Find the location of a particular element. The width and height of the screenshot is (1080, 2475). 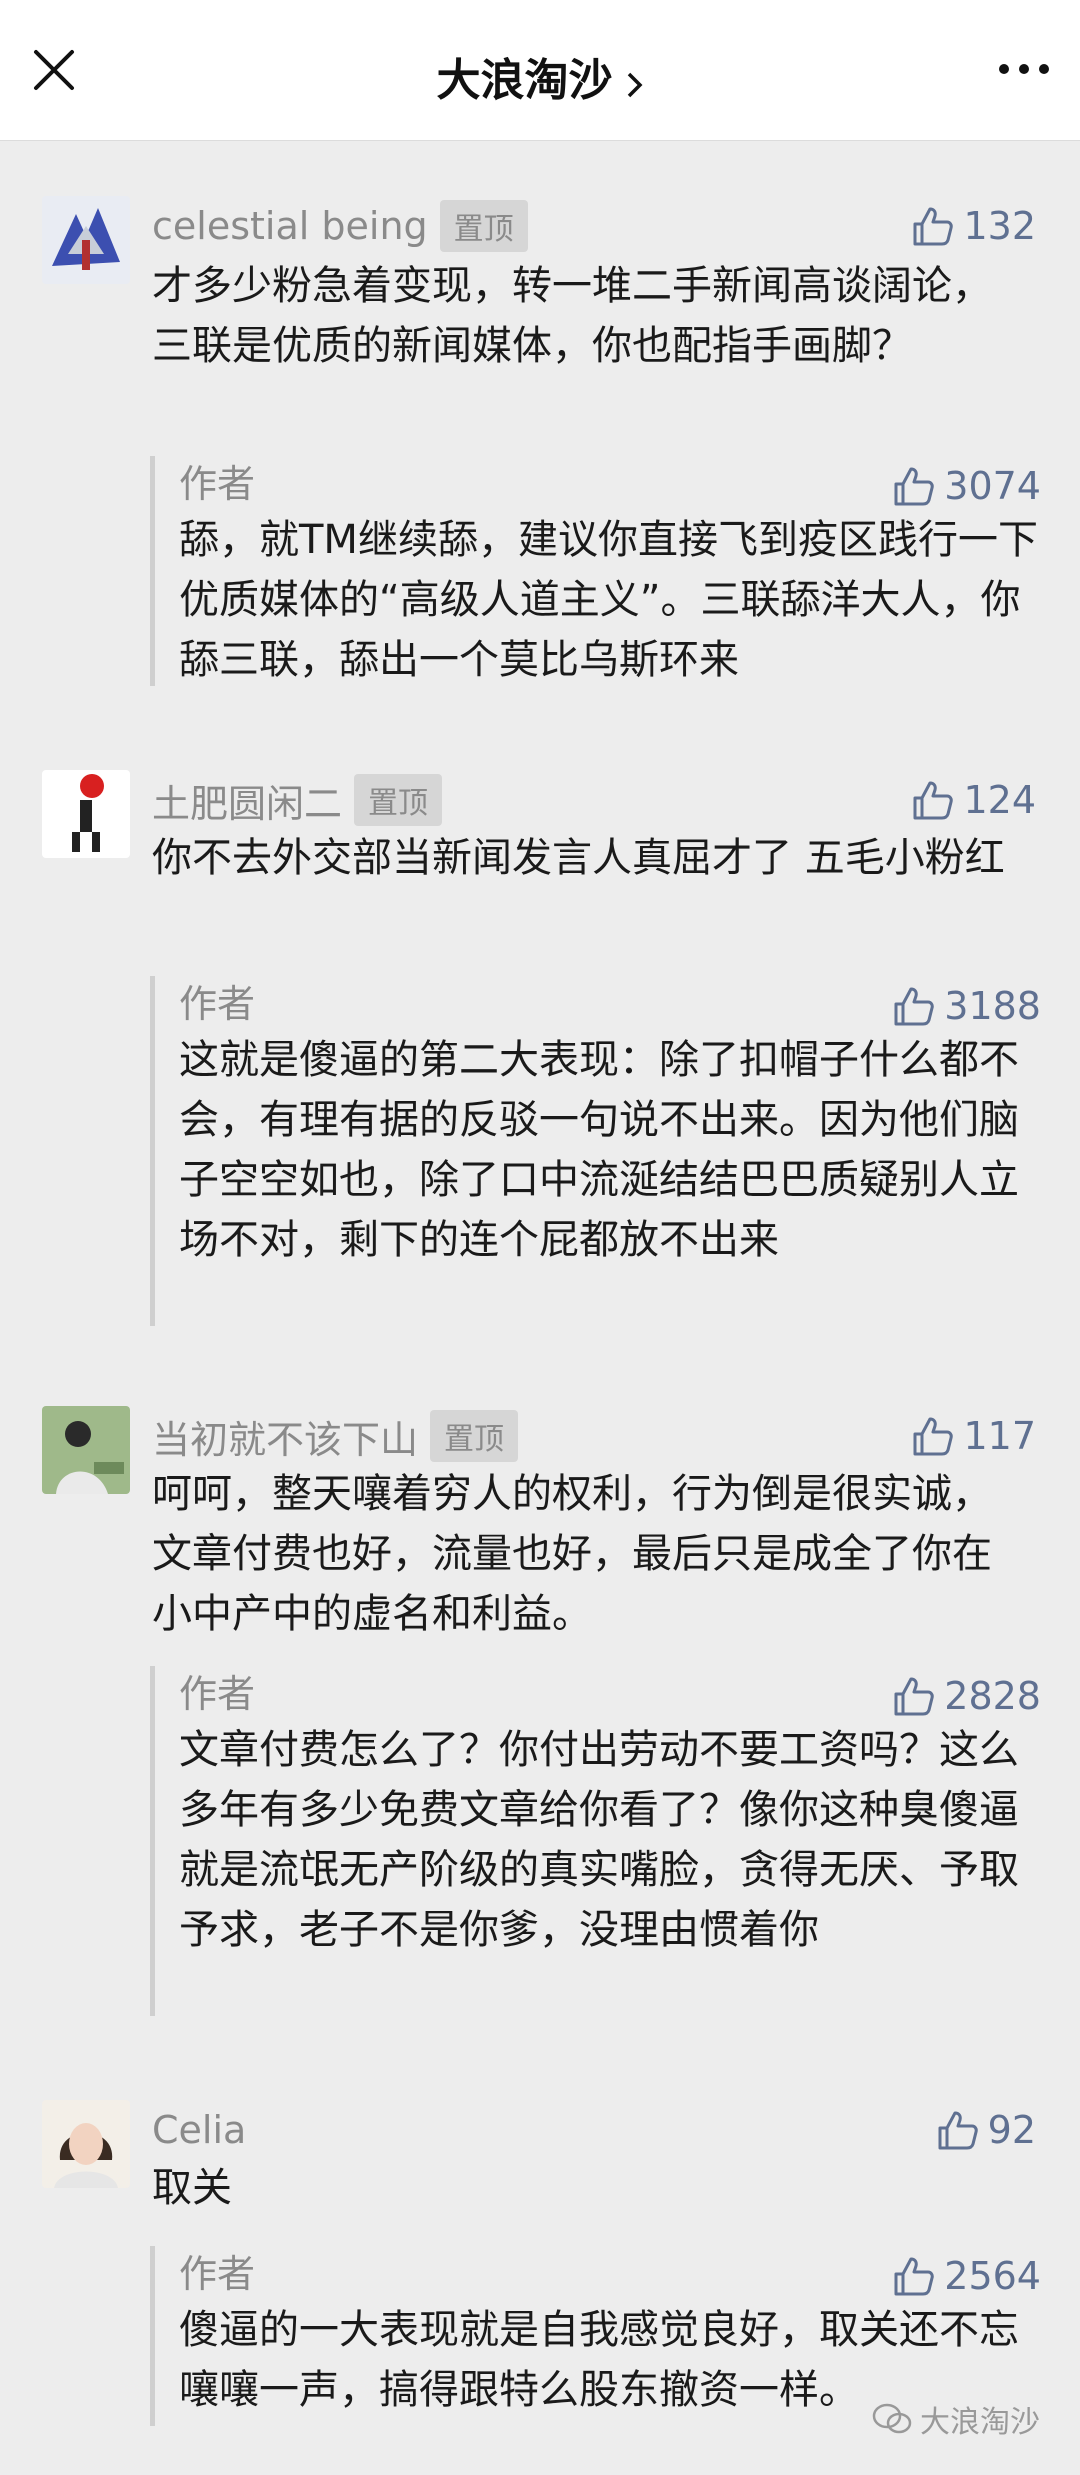

wechat-icon is located at coordinates (892, 2418).